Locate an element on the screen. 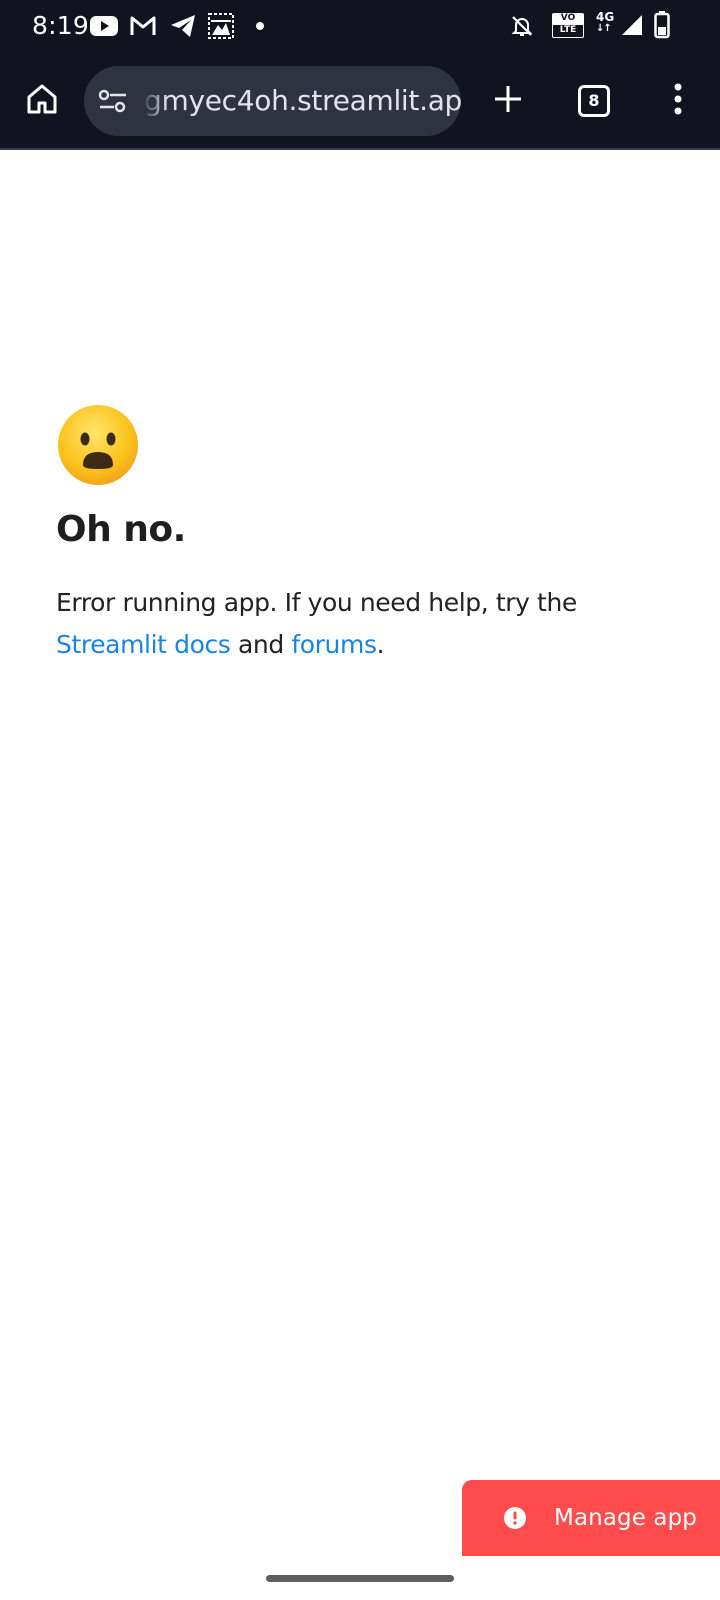 This screenshot has width=720, height=1600. menu-button is located at coordinates (678, 101).